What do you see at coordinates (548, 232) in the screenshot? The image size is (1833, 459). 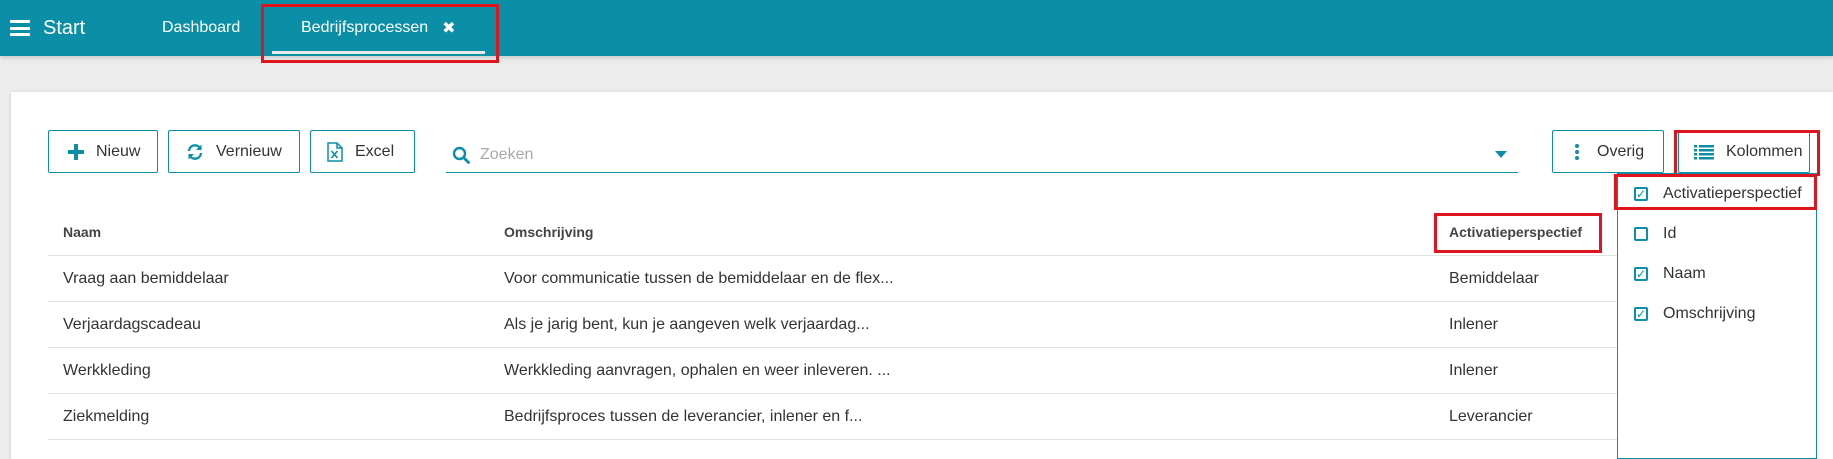 I see `column-header-omschrijving: Omschrijving` at bounding box center [548, 232].